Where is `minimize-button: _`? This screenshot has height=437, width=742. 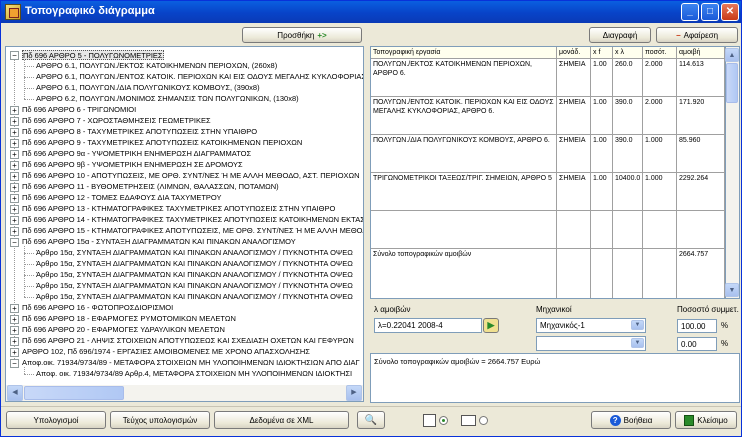
minimize-button: _ is located at coordinates (690, 12).